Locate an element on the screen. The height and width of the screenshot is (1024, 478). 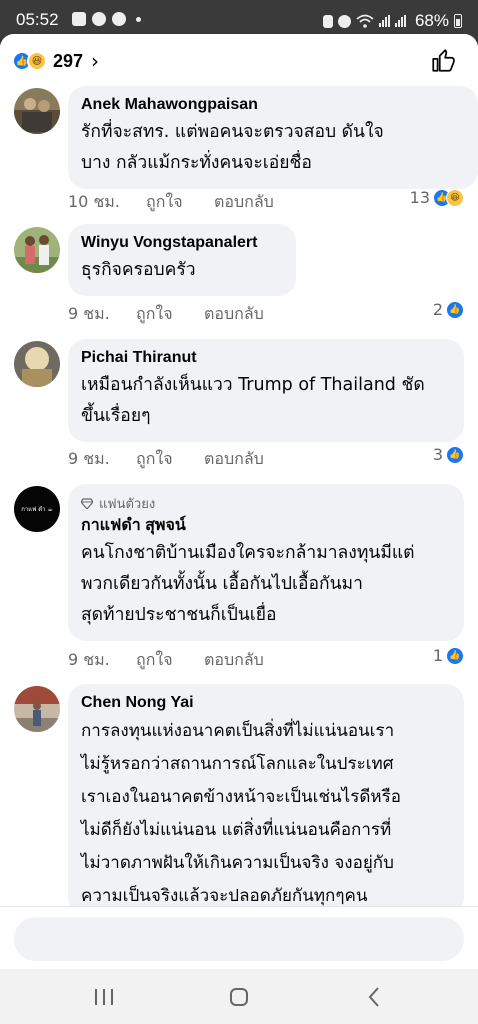
comment-composer is located at coordinates (239, 937).